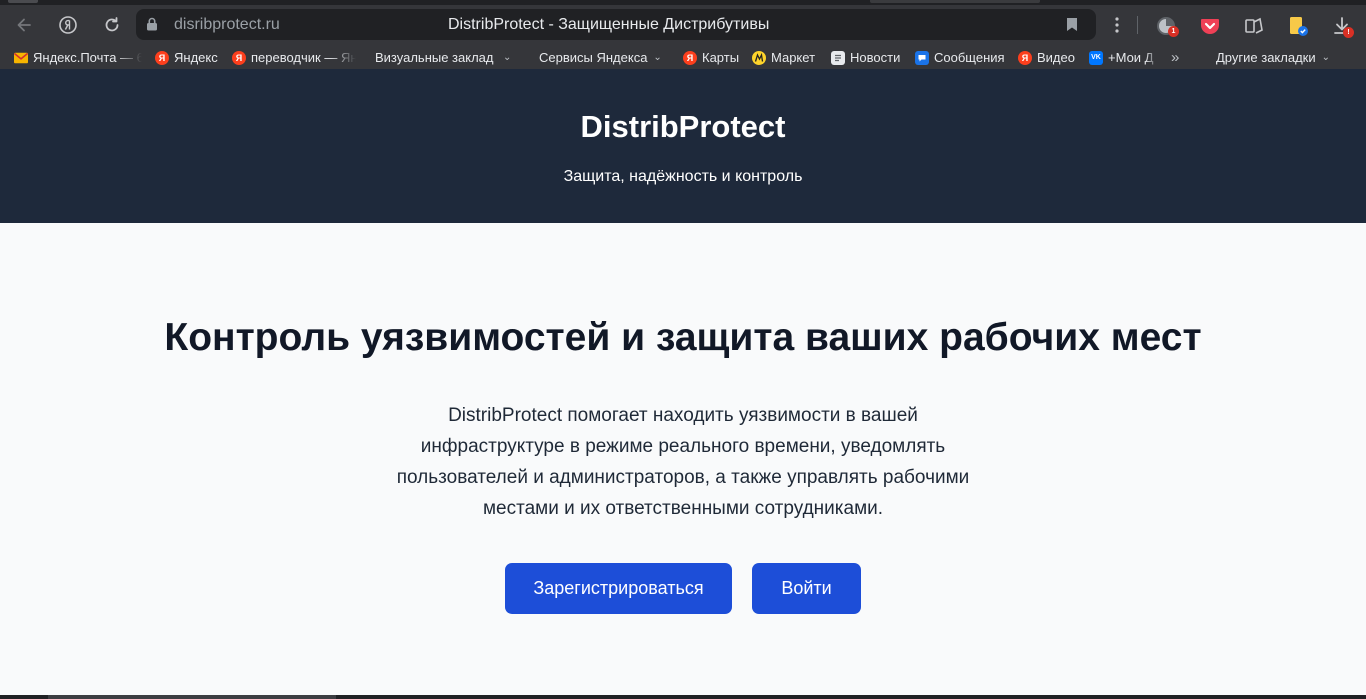 The height and width of the screenshot is (699, 1366). What do you see at coordinates (1298, 26) in the screenshot?
I see `yandex-disk-icon` at bounding box center [1298, 26].